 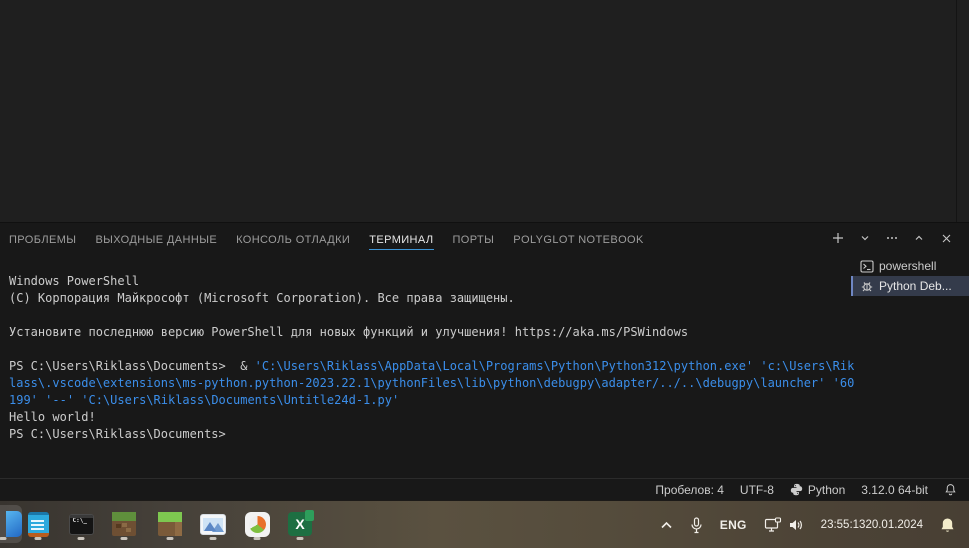 I want to click on excel-icon, so click(x=301, y=523).